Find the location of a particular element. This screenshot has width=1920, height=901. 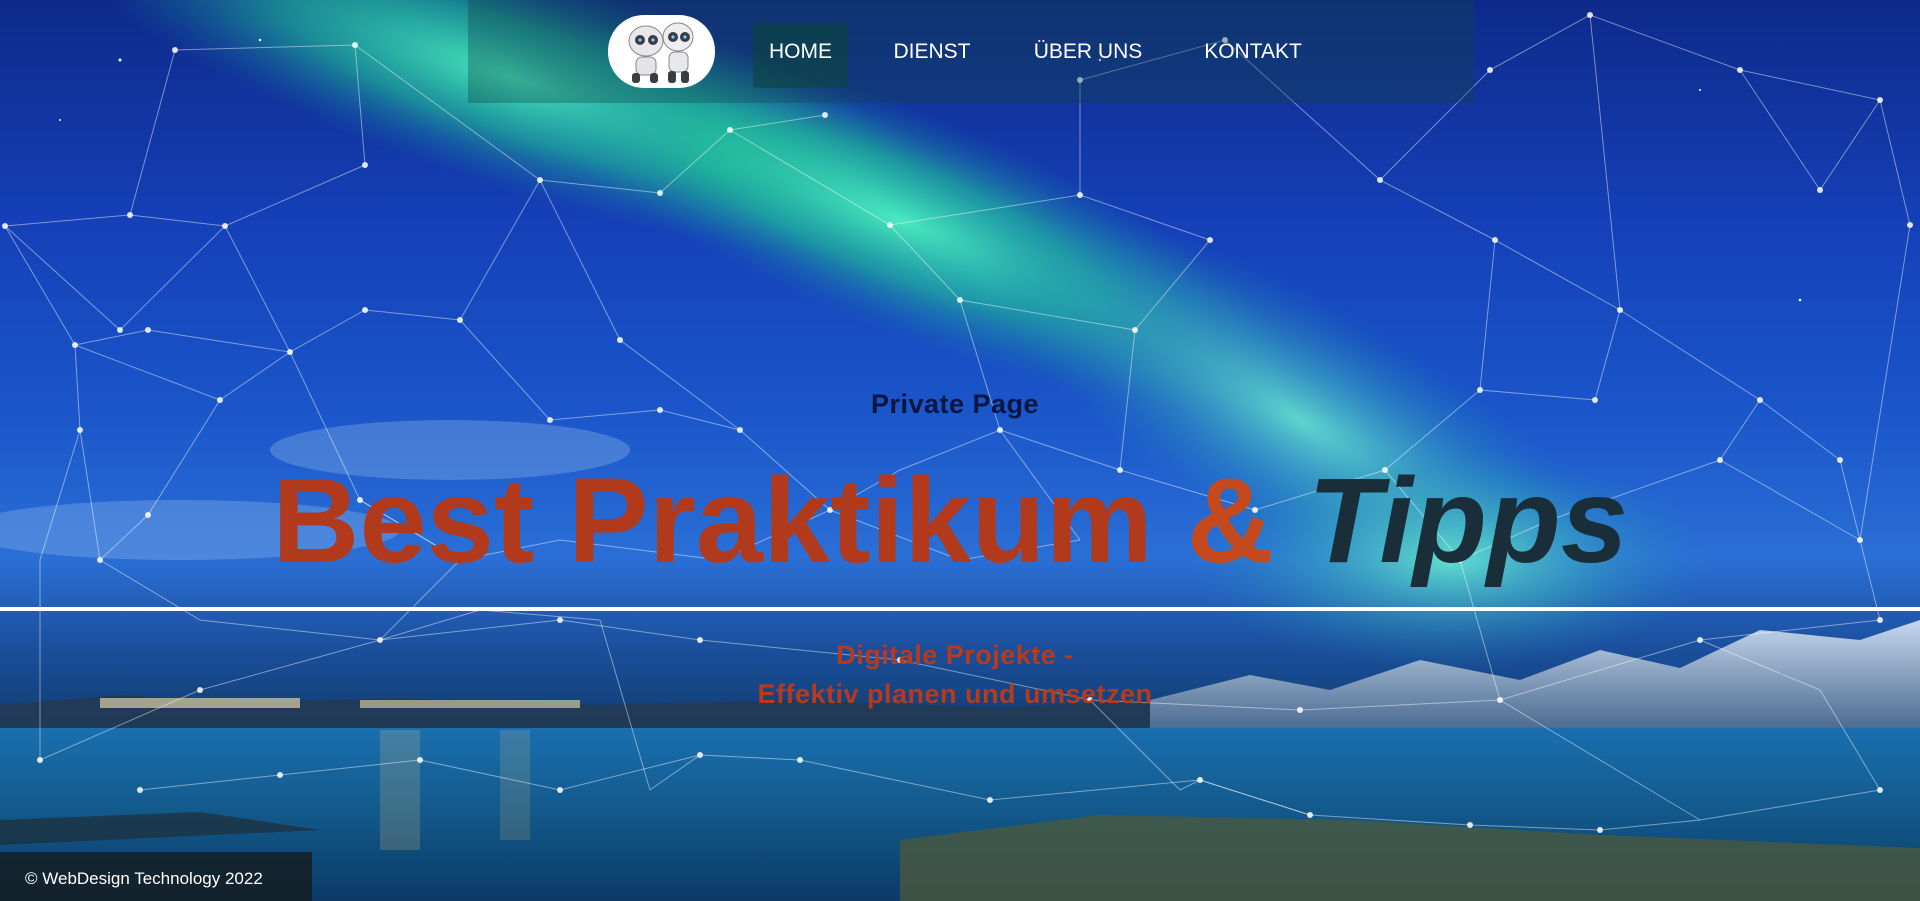

headline-tipps: Tipps is located at coordinates (1468, 520).